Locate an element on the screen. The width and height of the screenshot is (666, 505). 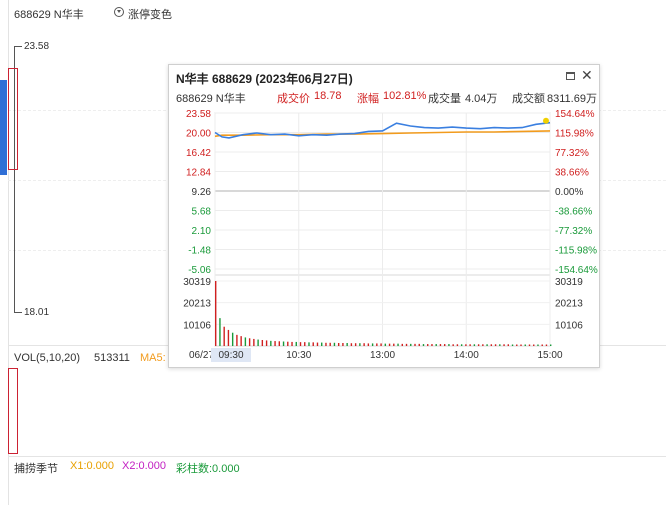
stock-title: 688629 N华丰 is located at coordinates (49, 15).